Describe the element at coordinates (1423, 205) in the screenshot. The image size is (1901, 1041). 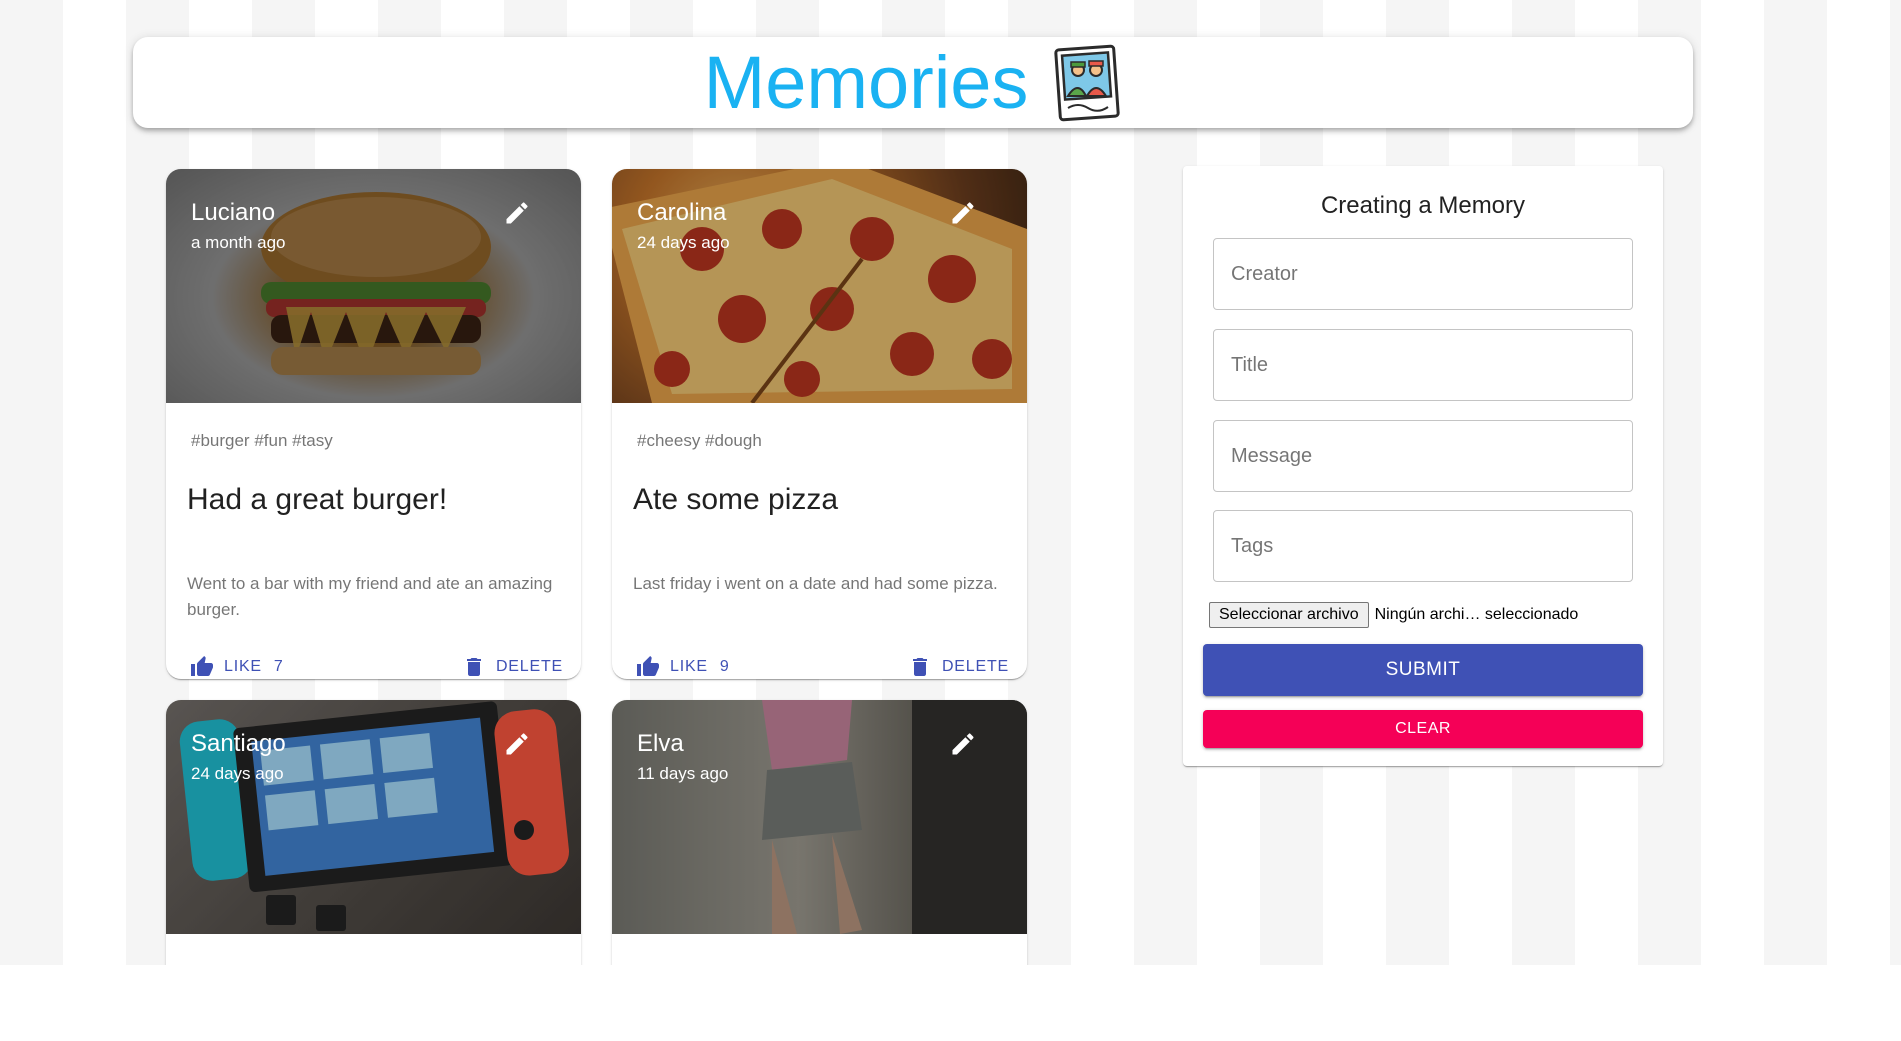
I see `form-heading: Creating a Memory` at that location.